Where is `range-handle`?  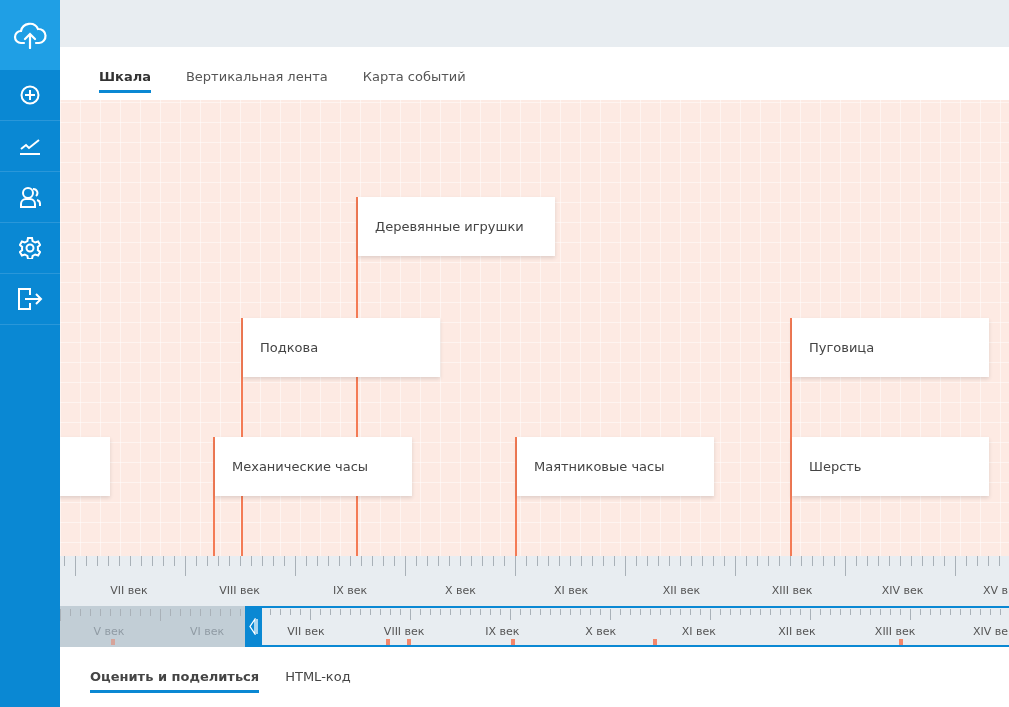 range-handle is located at coordinates (253, 626).